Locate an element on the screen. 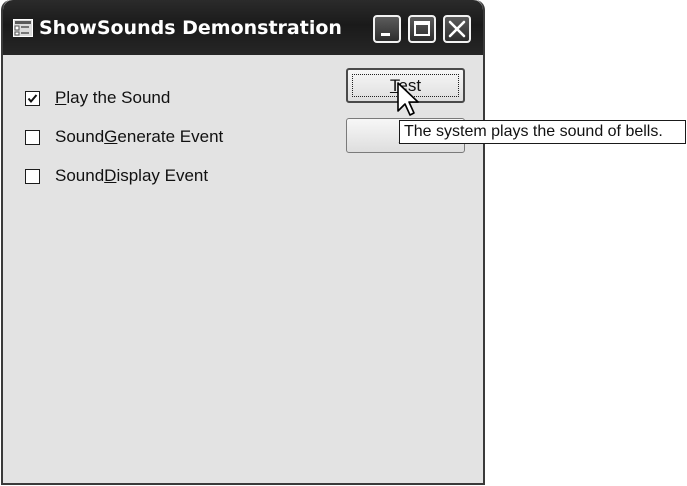  checkbox-play-the-sound: Play the Sound is located at coordinates (97, 98).